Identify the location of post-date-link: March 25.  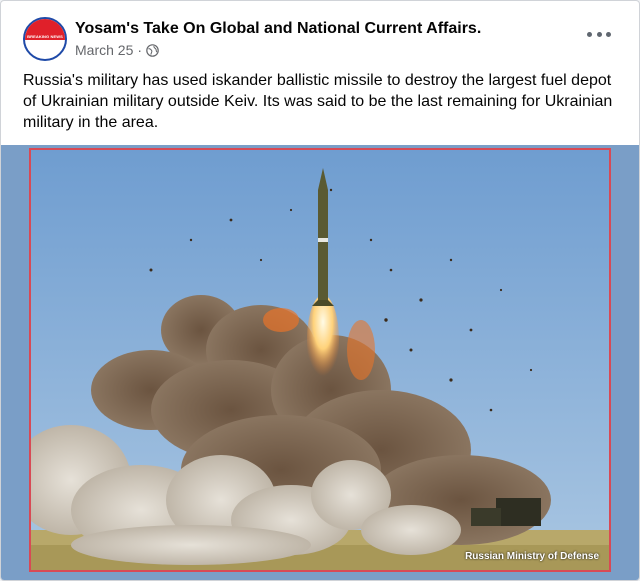
(104, 50).